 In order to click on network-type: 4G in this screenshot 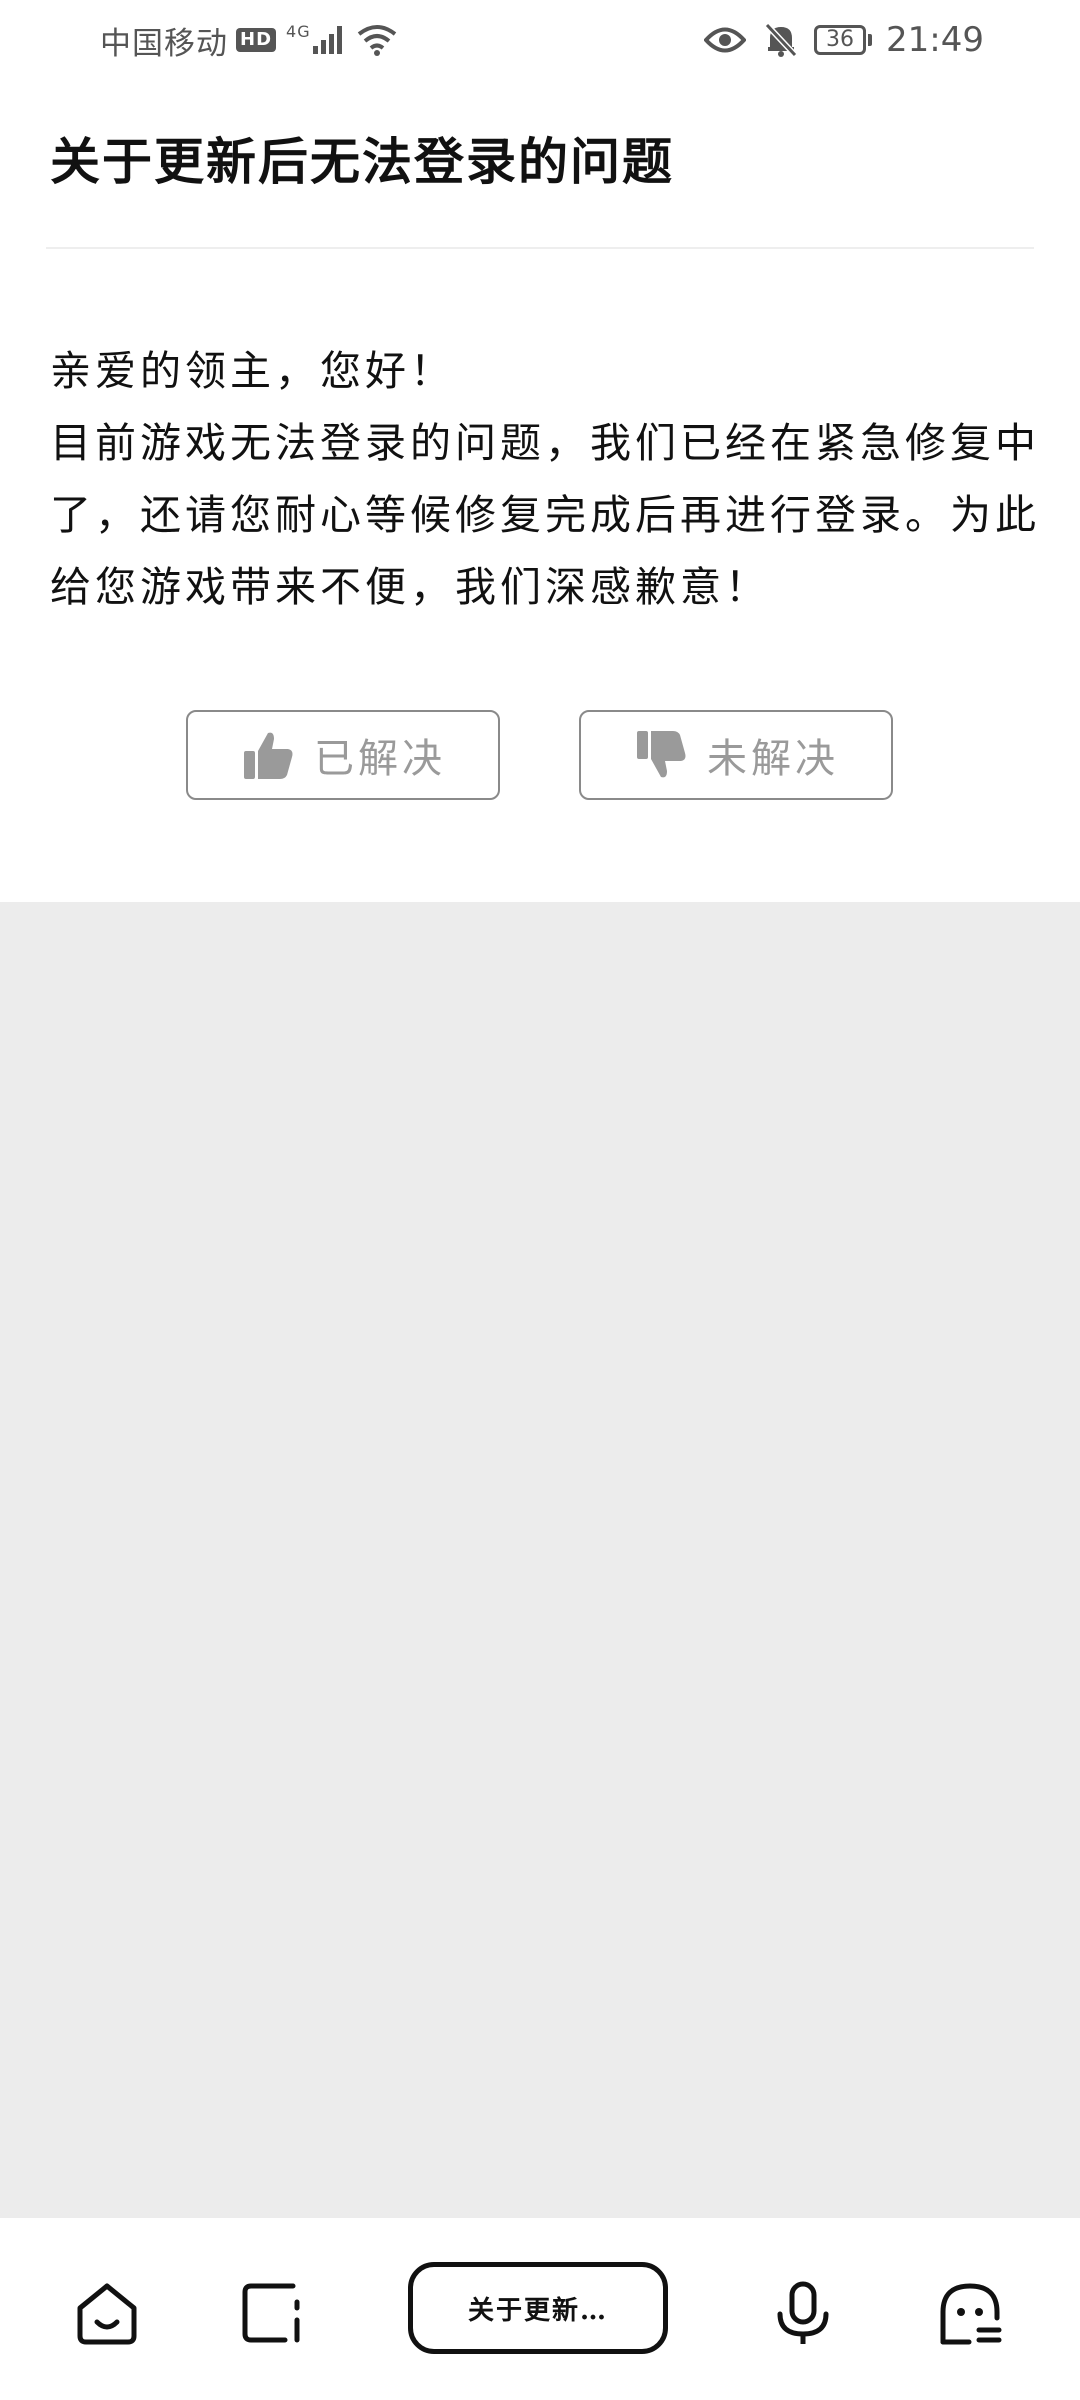, I will do `click(298, 31)`.